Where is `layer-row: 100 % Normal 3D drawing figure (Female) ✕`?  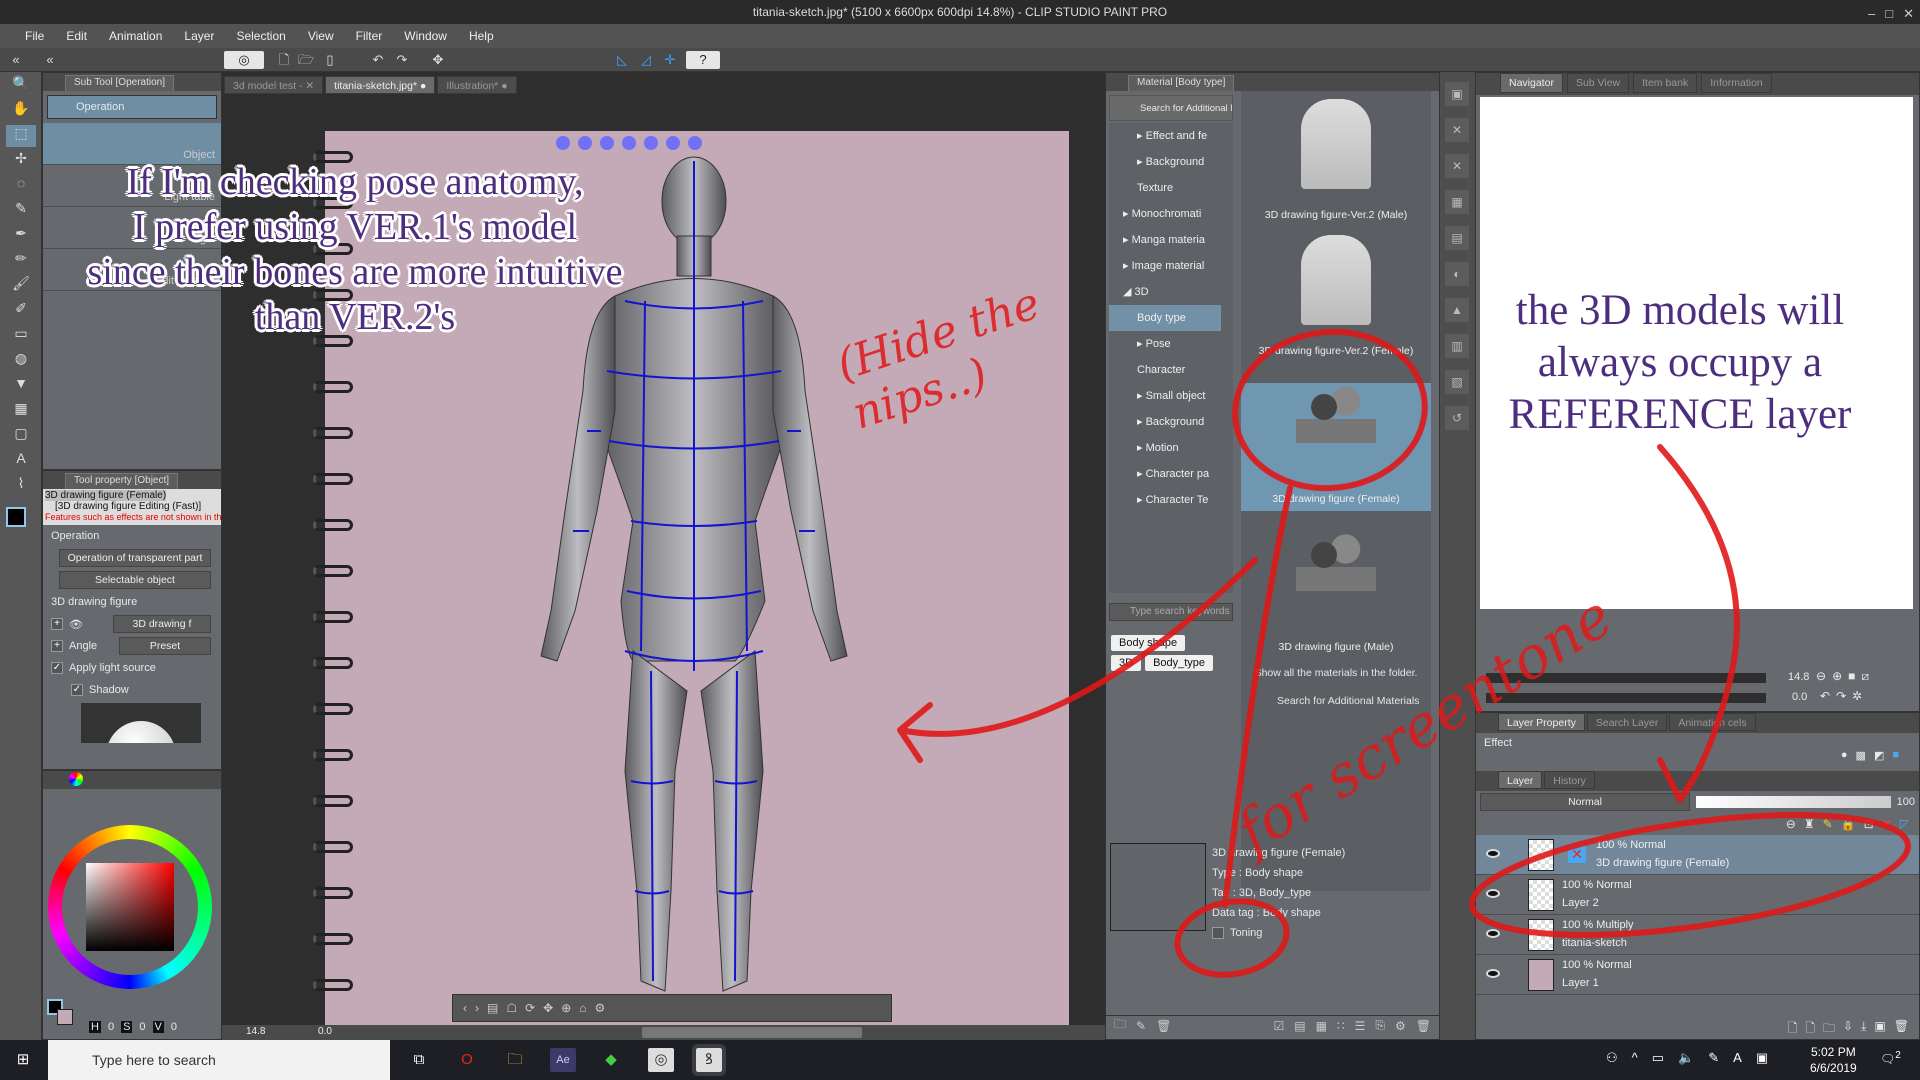 layer-row: 100 % Normal 3D drawing figure (Female) ✕ is located at coordinates (1697, 855).